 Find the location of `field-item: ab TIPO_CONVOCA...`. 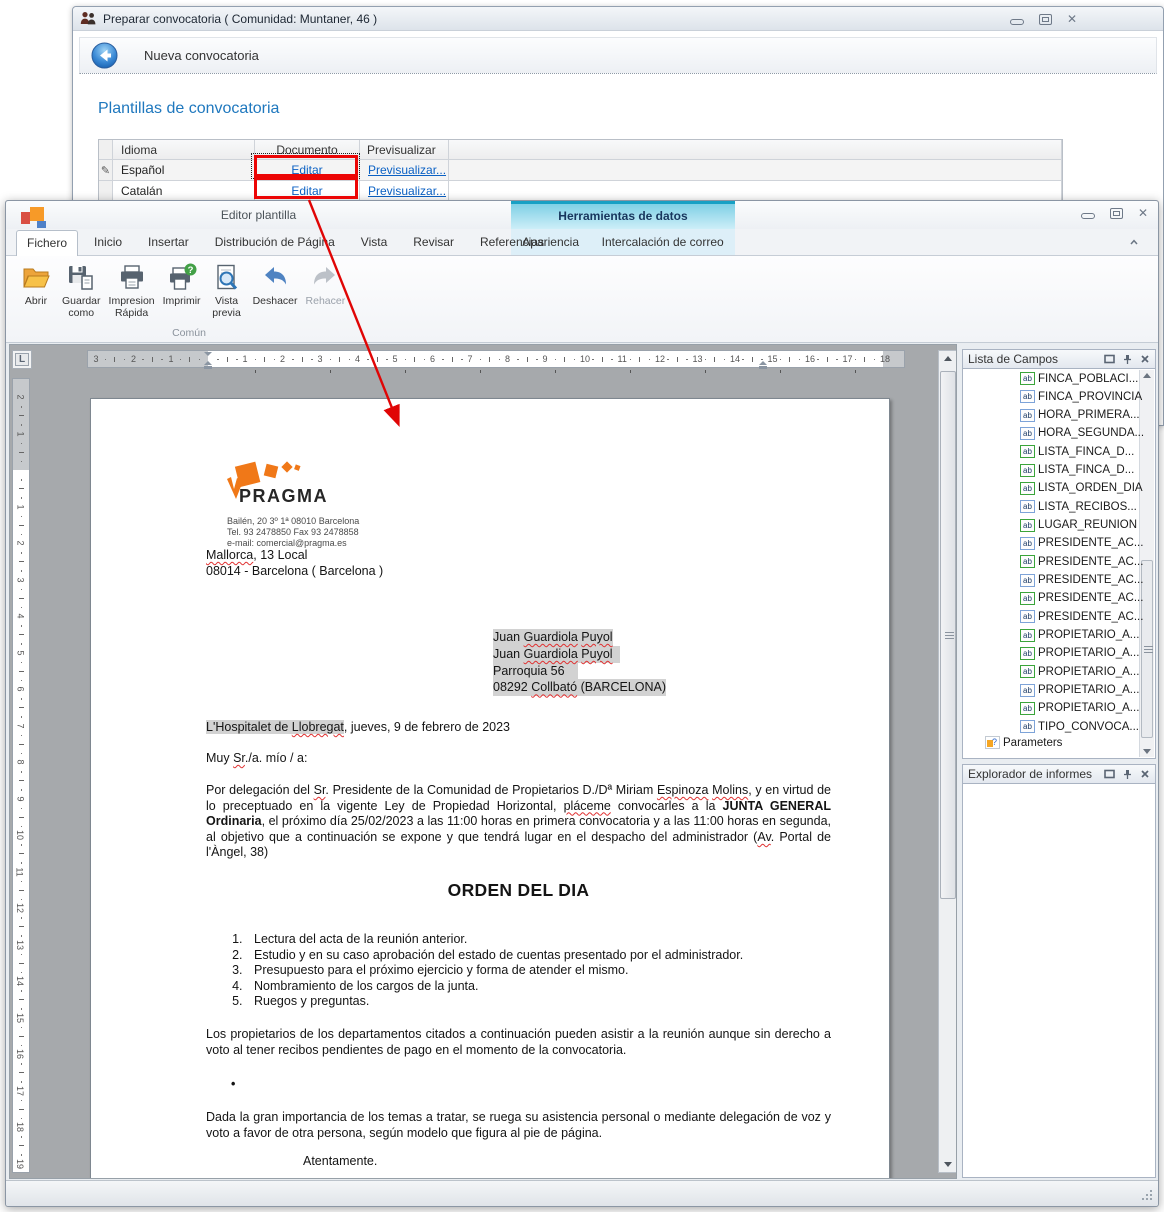

field-item: ab TIPO_CONVOCA... is located at coordinates (1079, 727).